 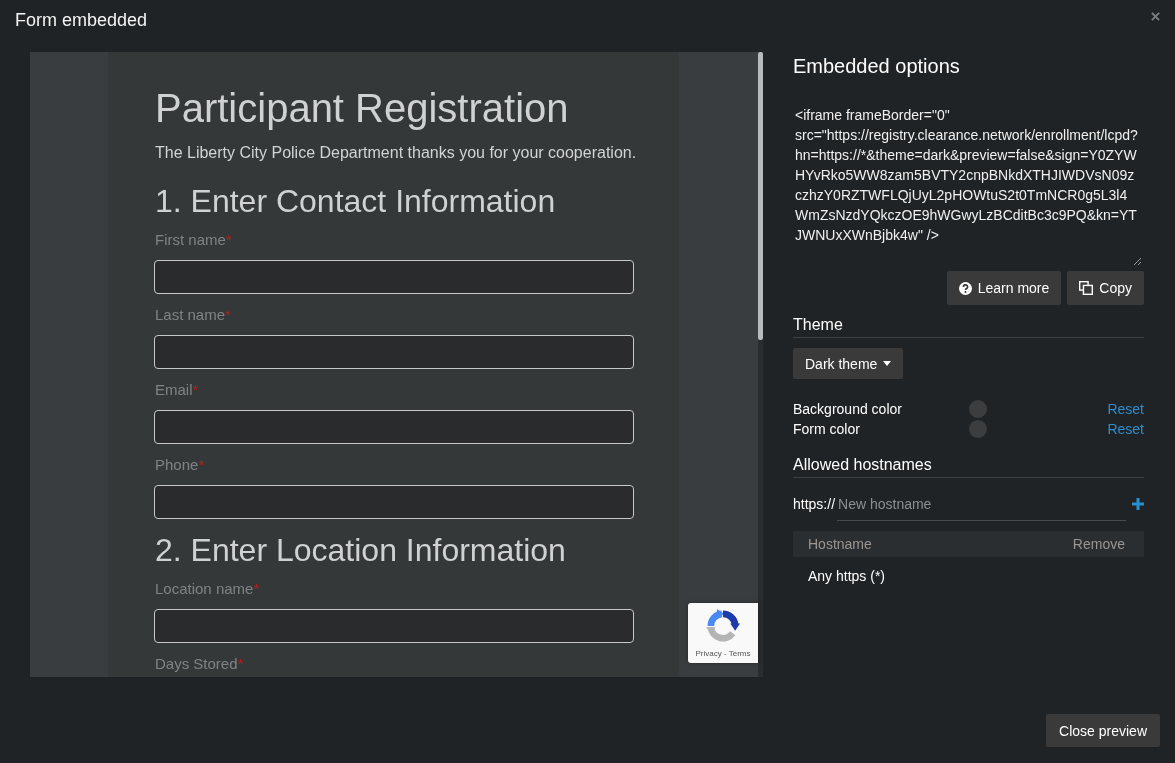 I want to click on hostname-input: New hostname, so click(x=981, y=504).